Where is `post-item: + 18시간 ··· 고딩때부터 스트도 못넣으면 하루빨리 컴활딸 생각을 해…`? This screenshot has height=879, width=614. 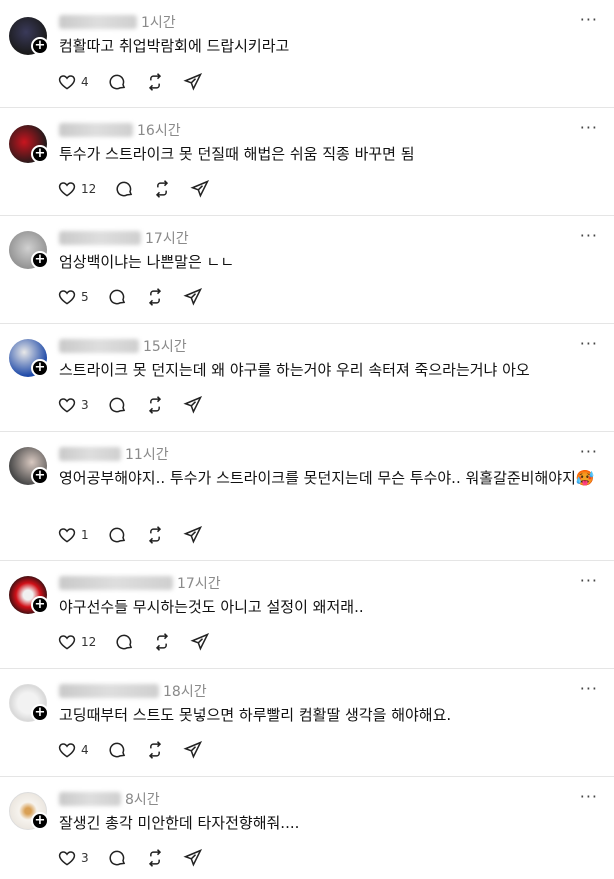
post-item: + 18시간 ··· 고딩때부터 스트도 못넣으면 하루빨리 컴활딸 생각을 해… is located at coordinates (307, 723).